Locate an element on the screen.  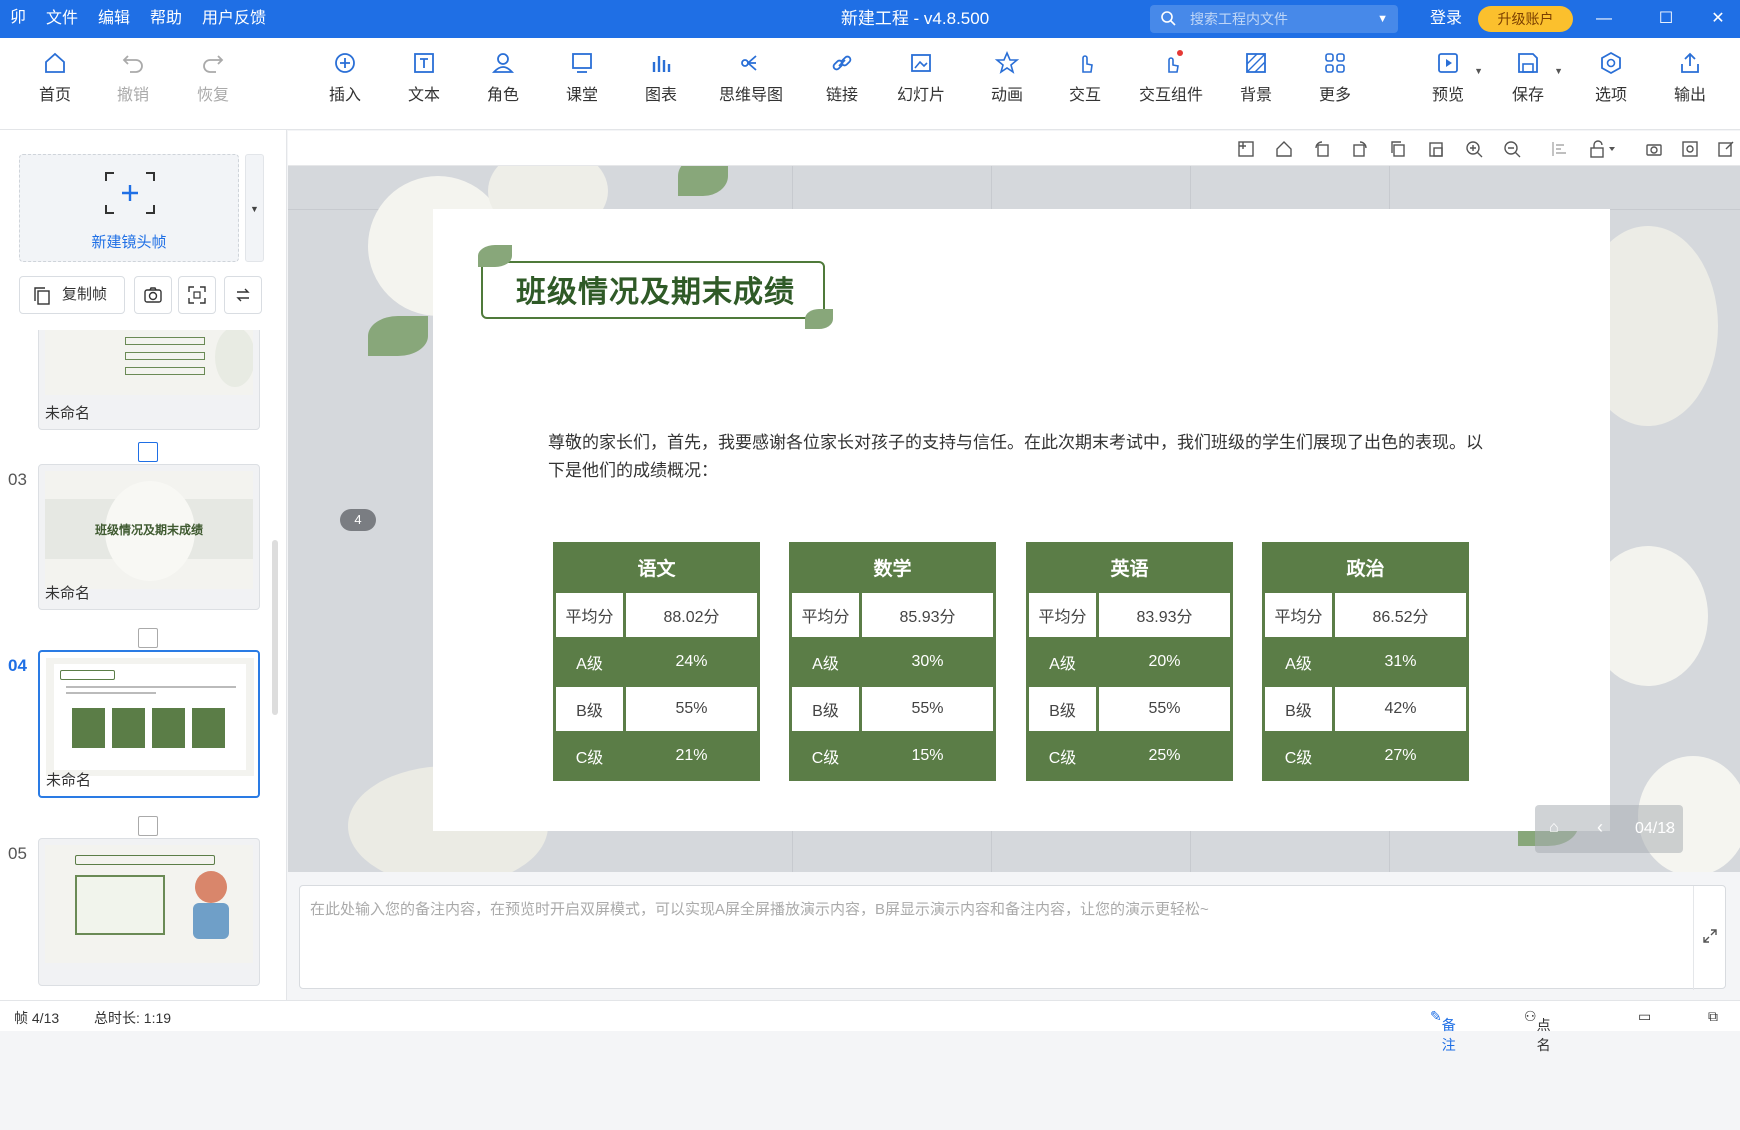
thumb-title: 班级情况及期末成绩 is located at coordinates (148, 530).